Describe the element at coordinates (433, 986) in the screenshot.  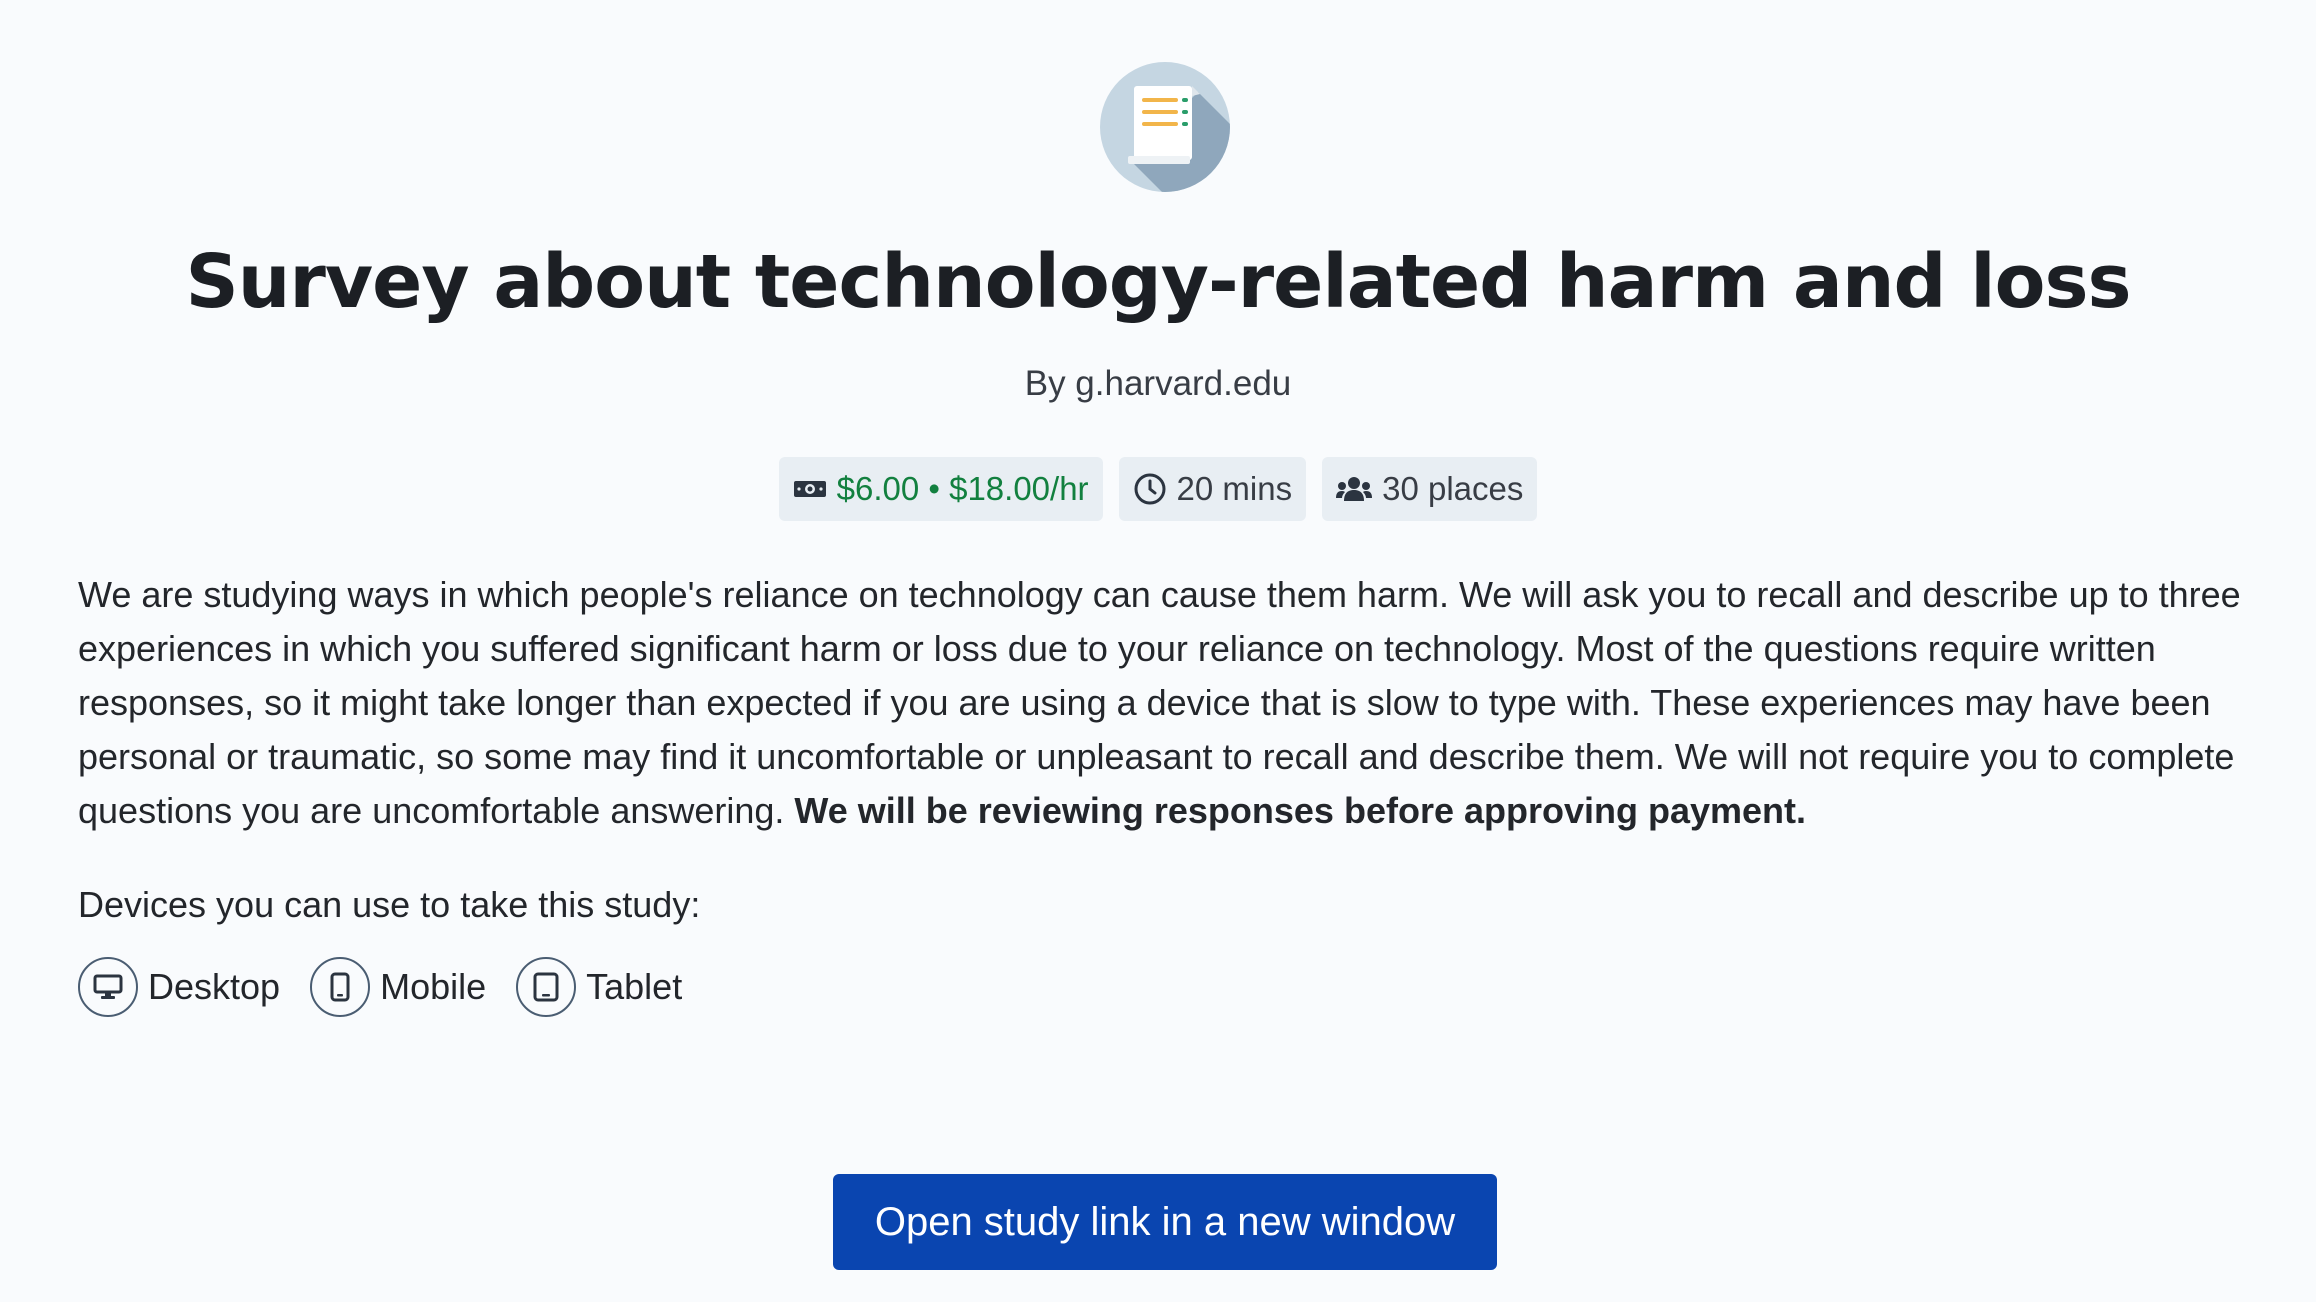
I see `device-label: Mobile` at that location.